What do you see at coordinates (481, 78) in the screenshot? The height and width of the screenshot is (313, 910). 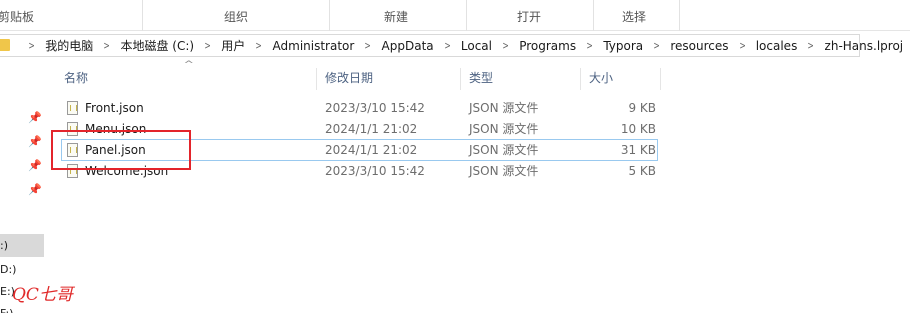 I see `column-header-label: 类型` at bounding box center [481, 78].